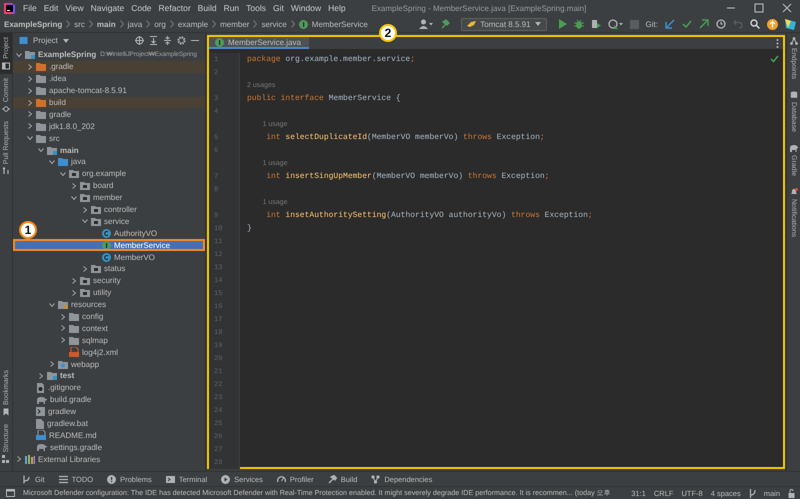 Image resolution: width=800 pixels, height=499 pixels. What do you see at coordinates (137, 280) in the screenshot?
I see `tree-row: security` at bounding box center [137, 280].